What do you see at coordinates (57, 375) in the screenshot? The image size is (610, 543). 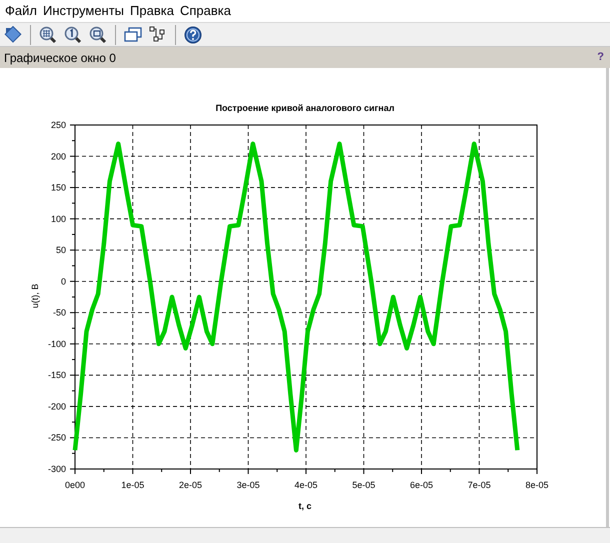 I see `y-tick-label: -150` at bounding box center [57, 375].